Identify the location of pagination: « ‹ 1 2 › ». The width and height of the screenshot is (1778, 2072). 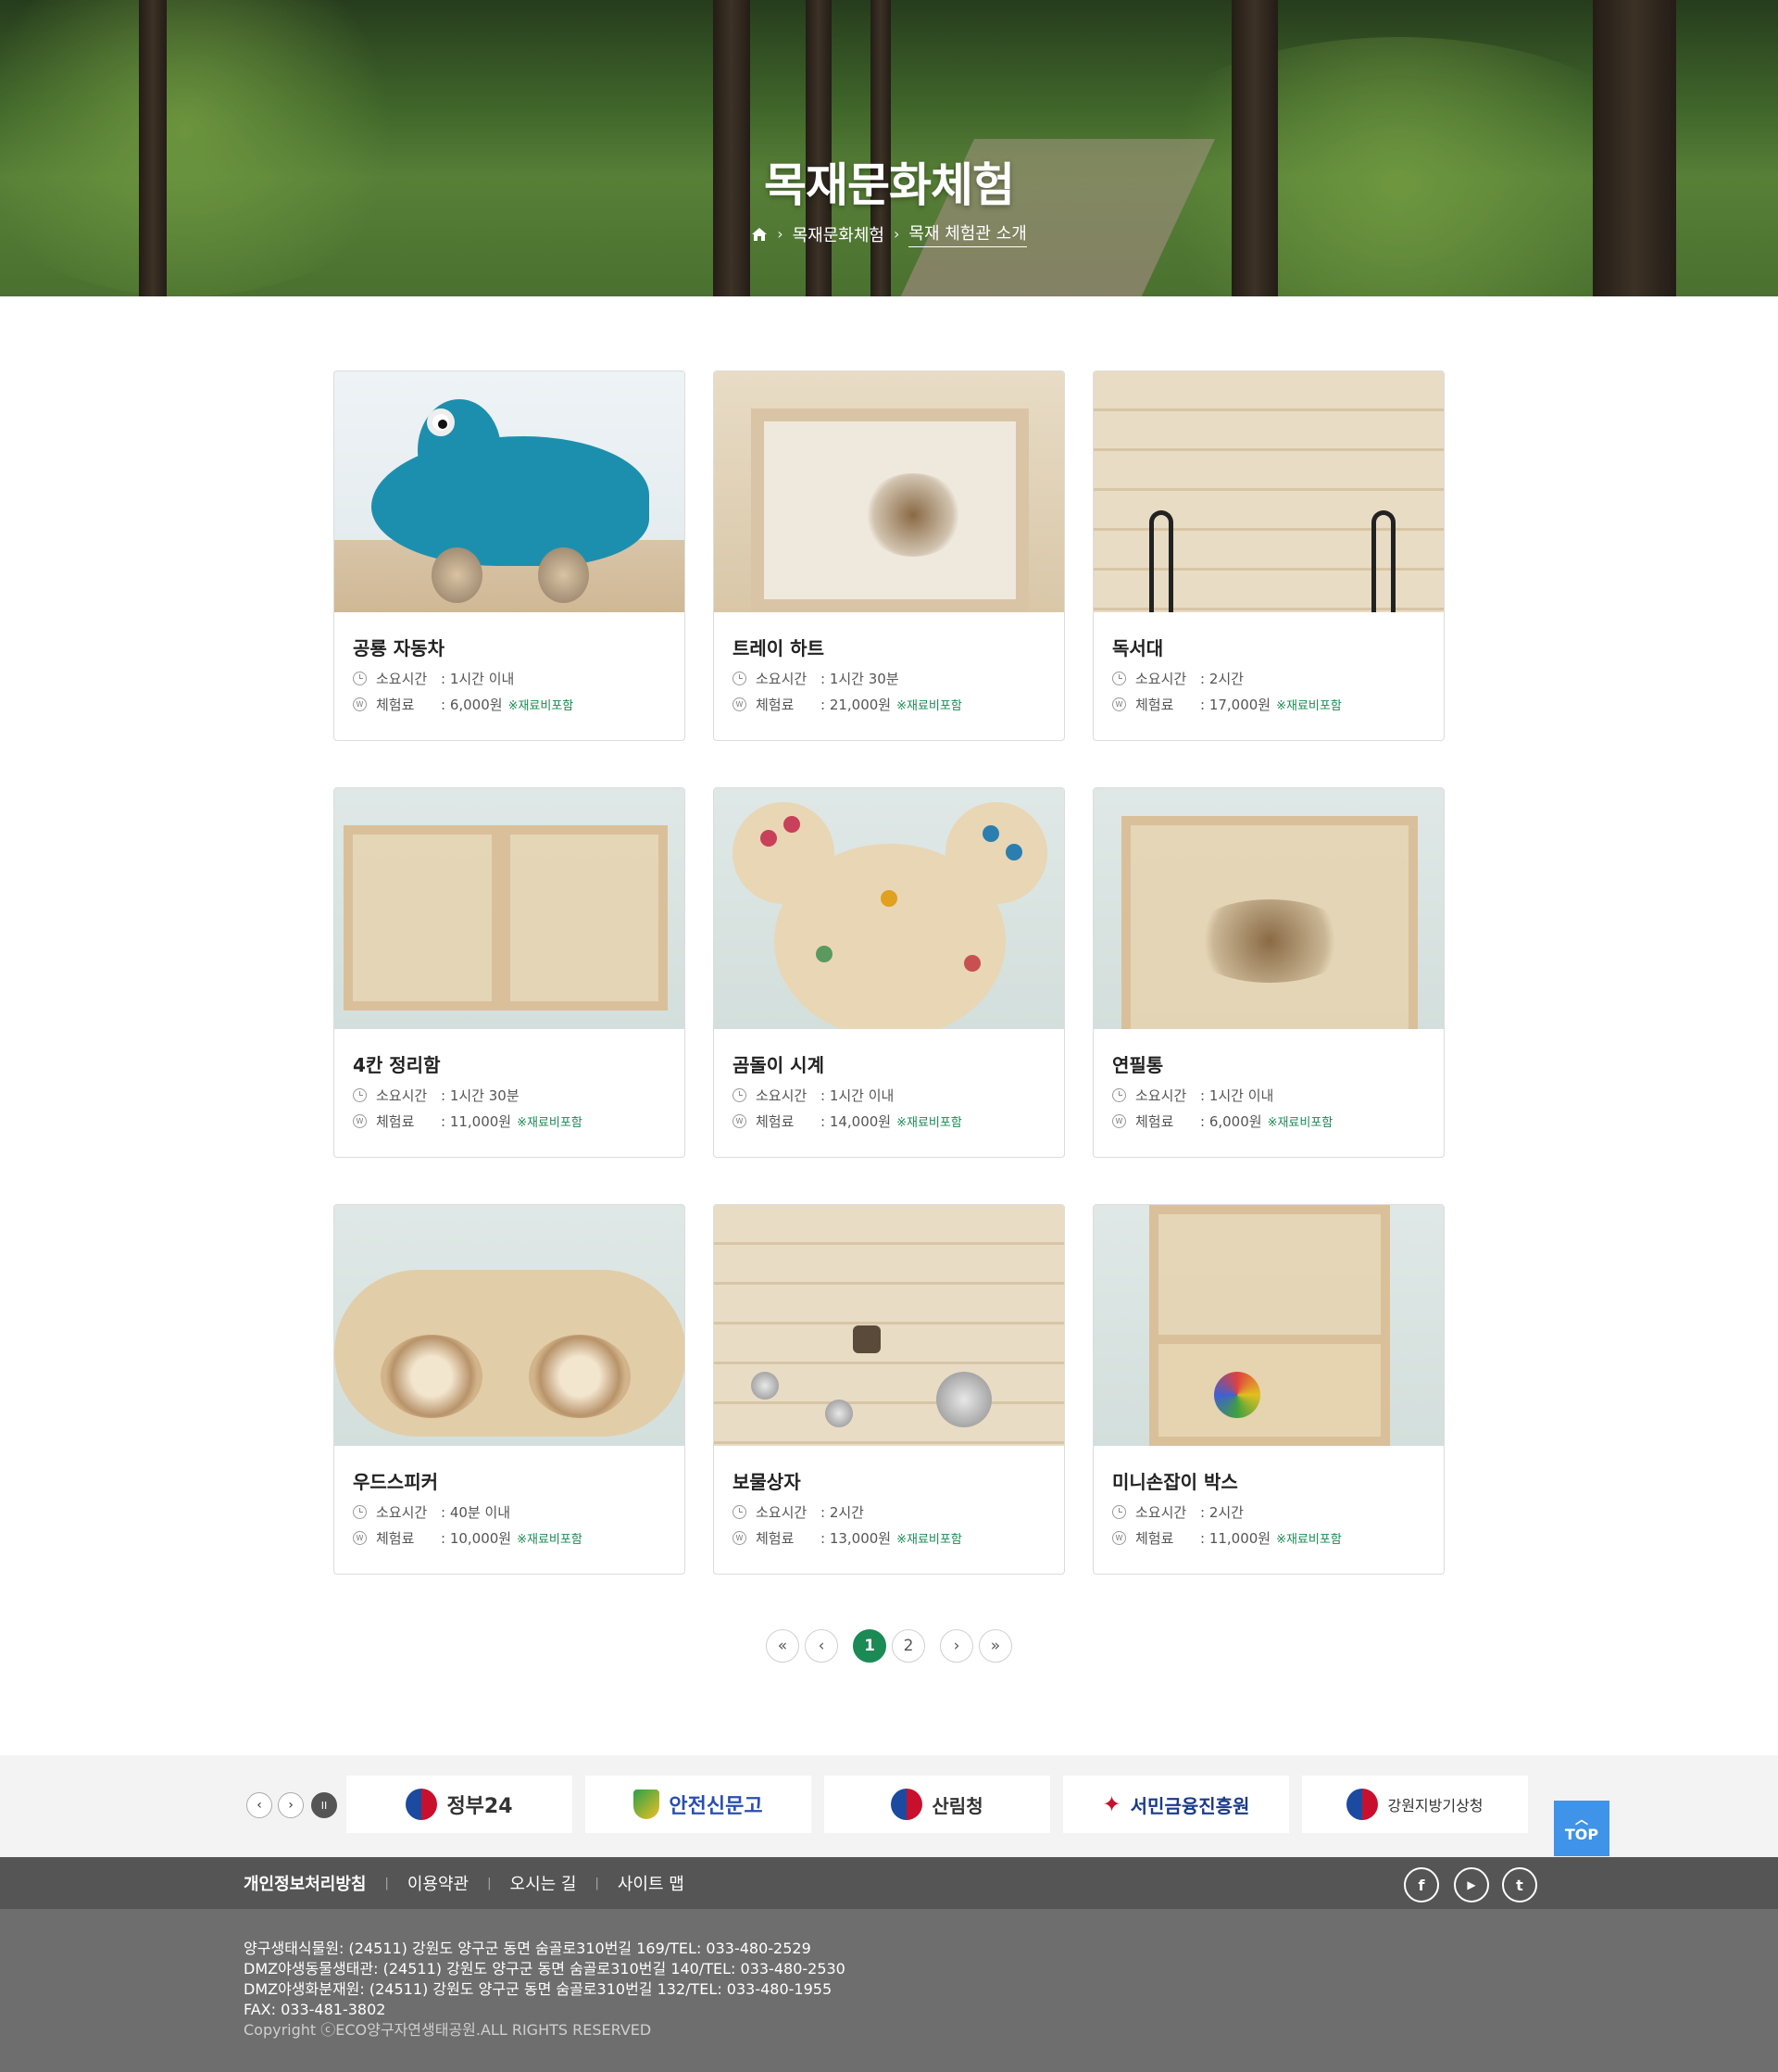
(889, 1646).